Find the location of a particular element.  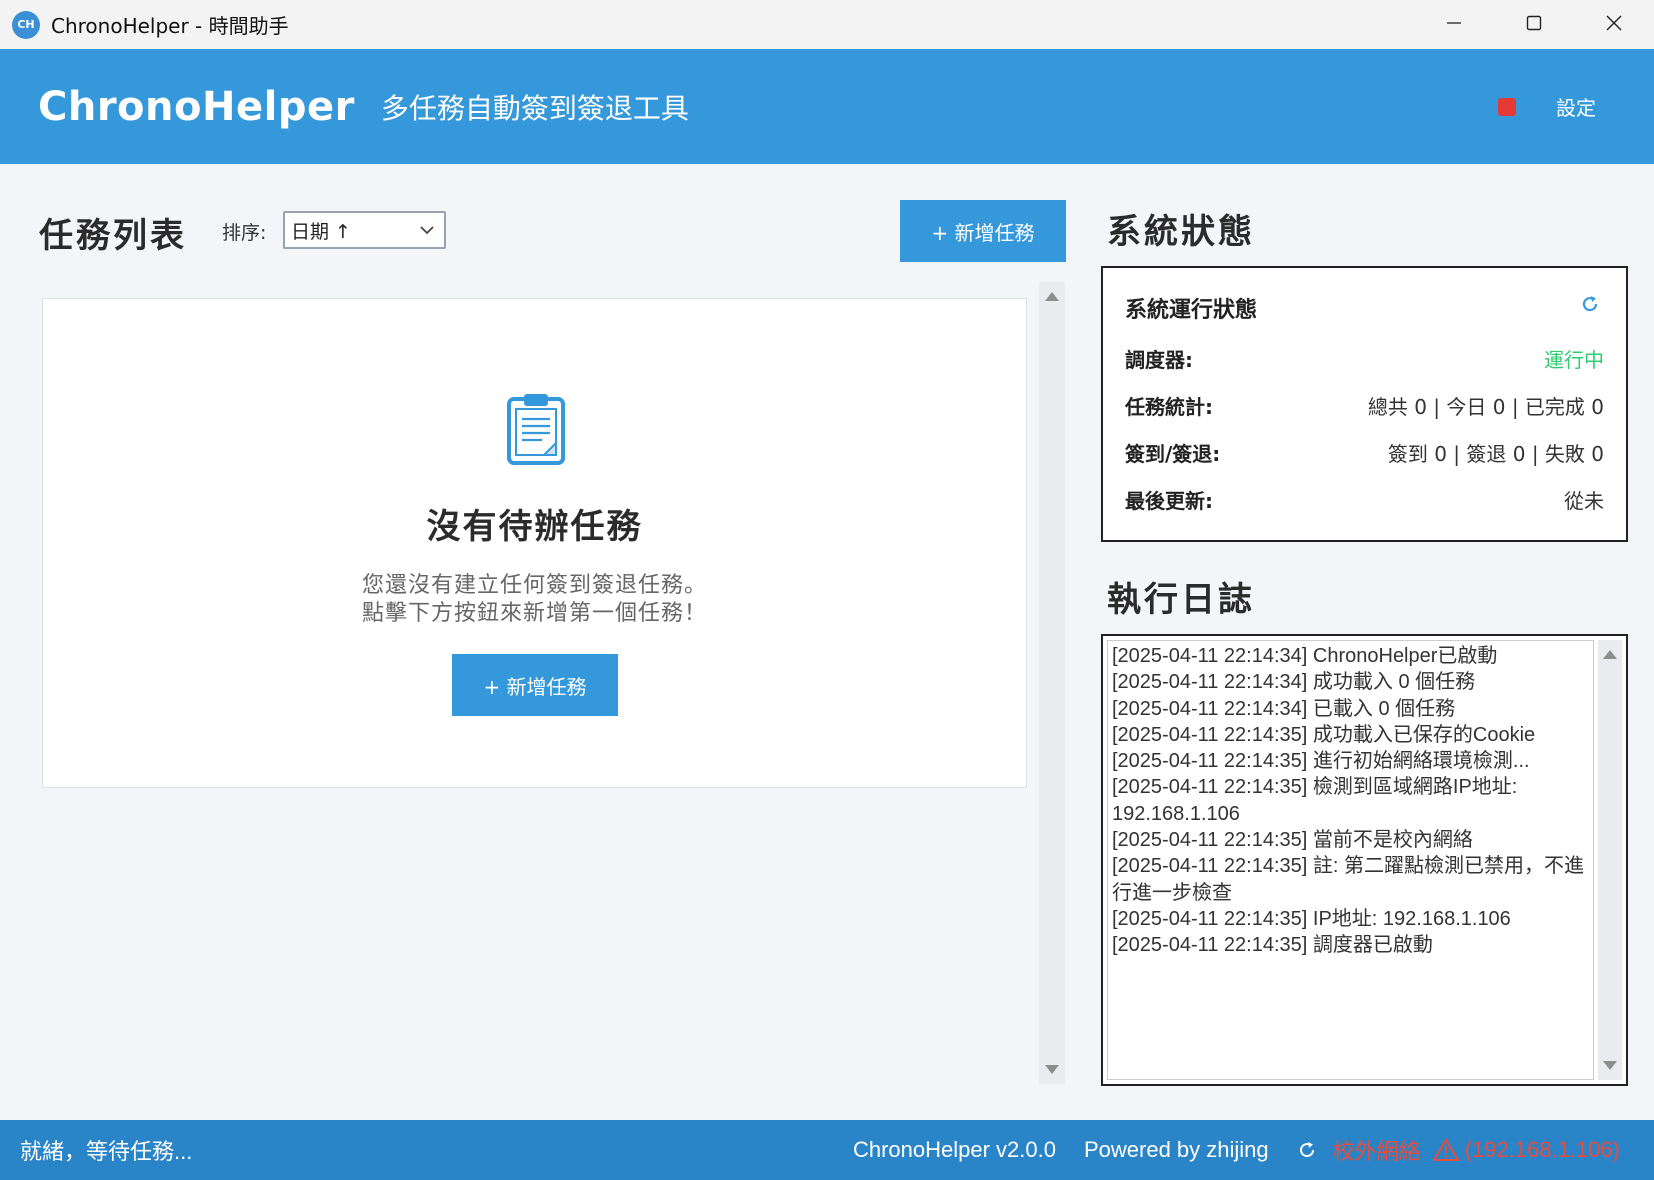

status-row-last-update: 最後更新: 從未 is located at coordinates (1364, 499).